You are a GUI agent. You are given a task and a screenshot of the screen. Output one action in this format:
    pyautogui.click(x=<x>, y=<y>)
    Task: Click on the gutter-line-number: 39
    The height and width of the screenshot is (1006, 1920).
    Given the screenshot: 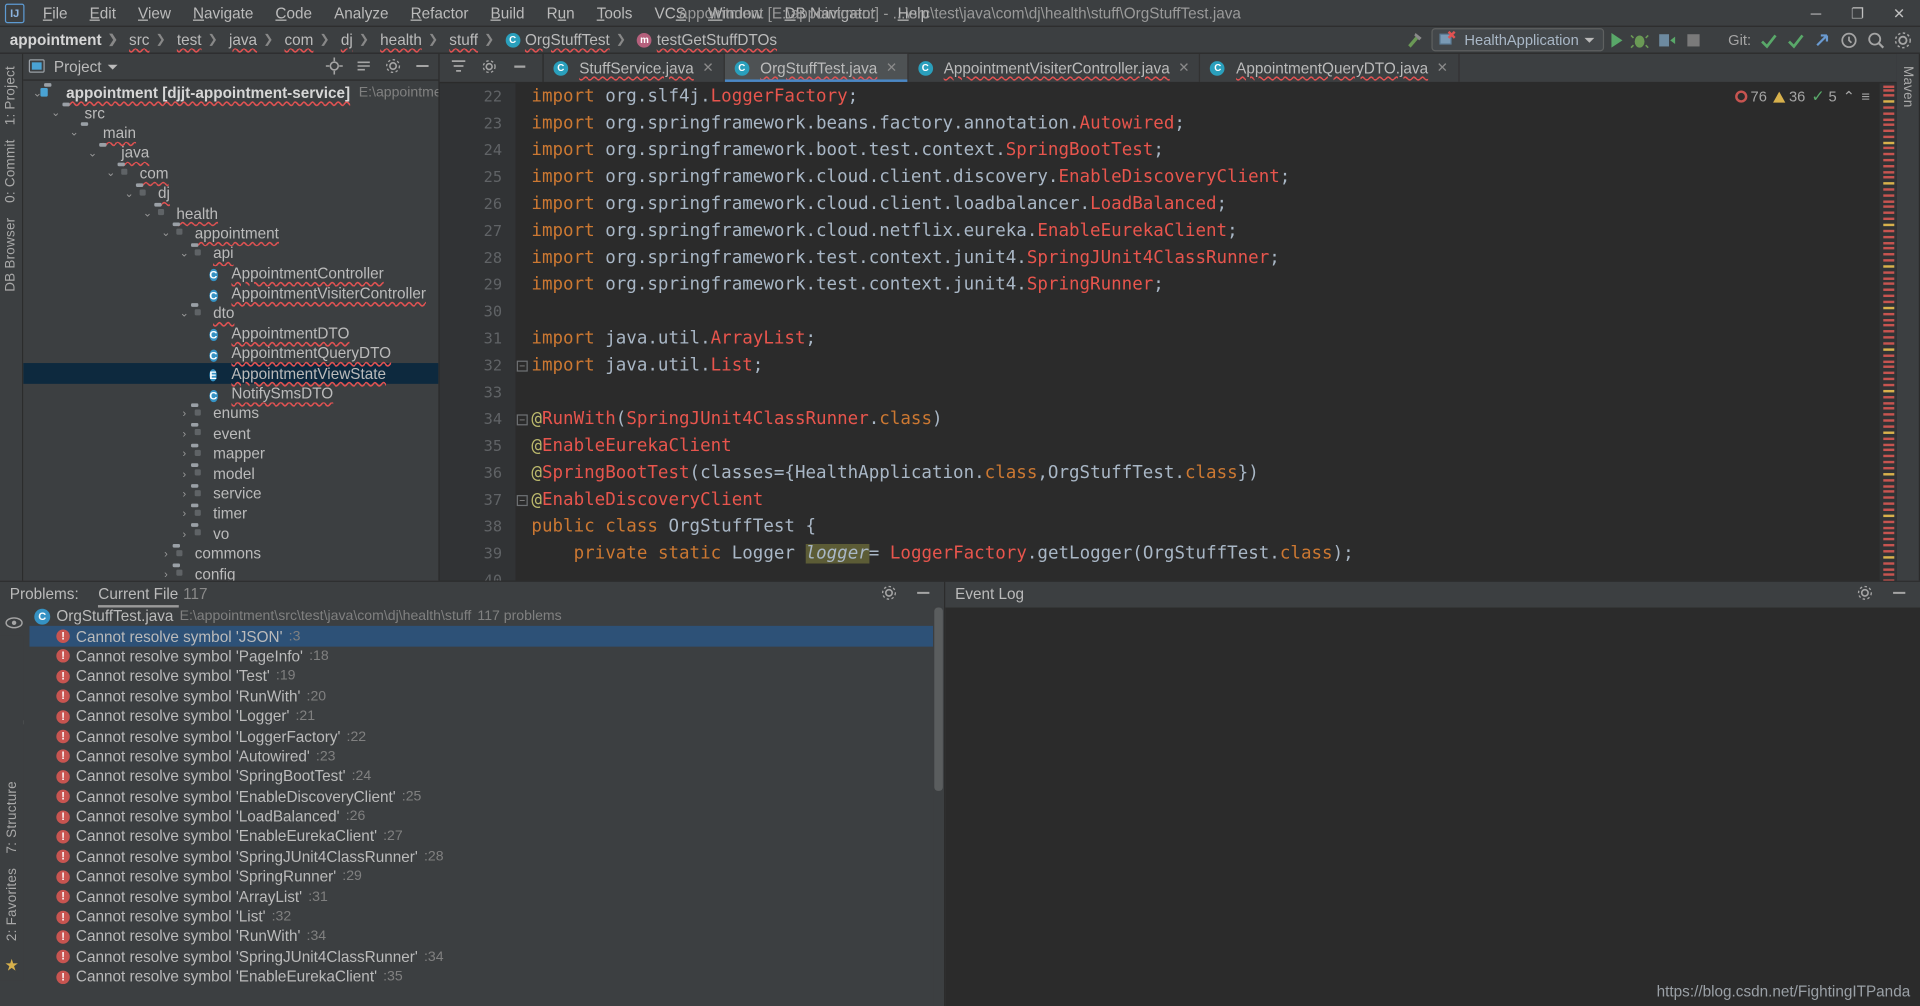 What is the action you would take?
    pyautogui.click(x=478, y=553)
    